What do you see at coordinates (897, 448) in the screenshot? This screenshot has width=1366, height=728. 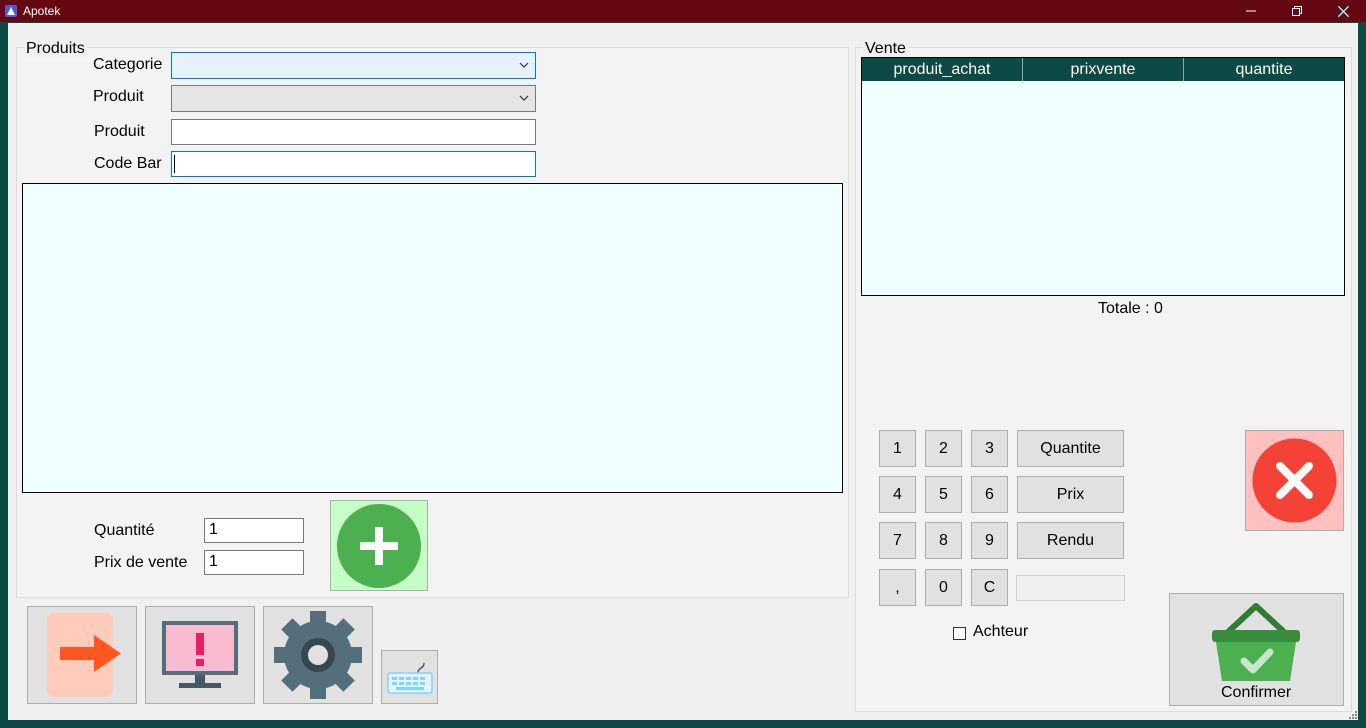 I see `key-1-button: 1` at bounding box center [897, 448].